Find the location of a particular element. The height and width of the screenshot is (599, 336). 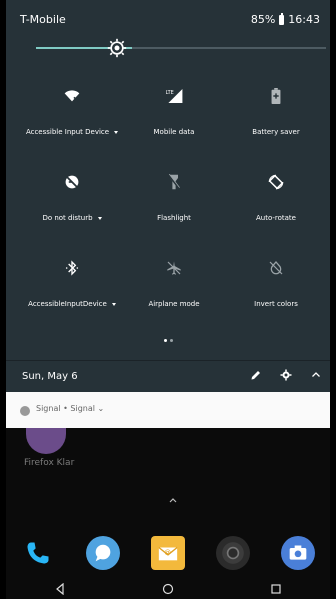

tile-airplane-mode: Airplane mode is located at coordinates (174, 283).